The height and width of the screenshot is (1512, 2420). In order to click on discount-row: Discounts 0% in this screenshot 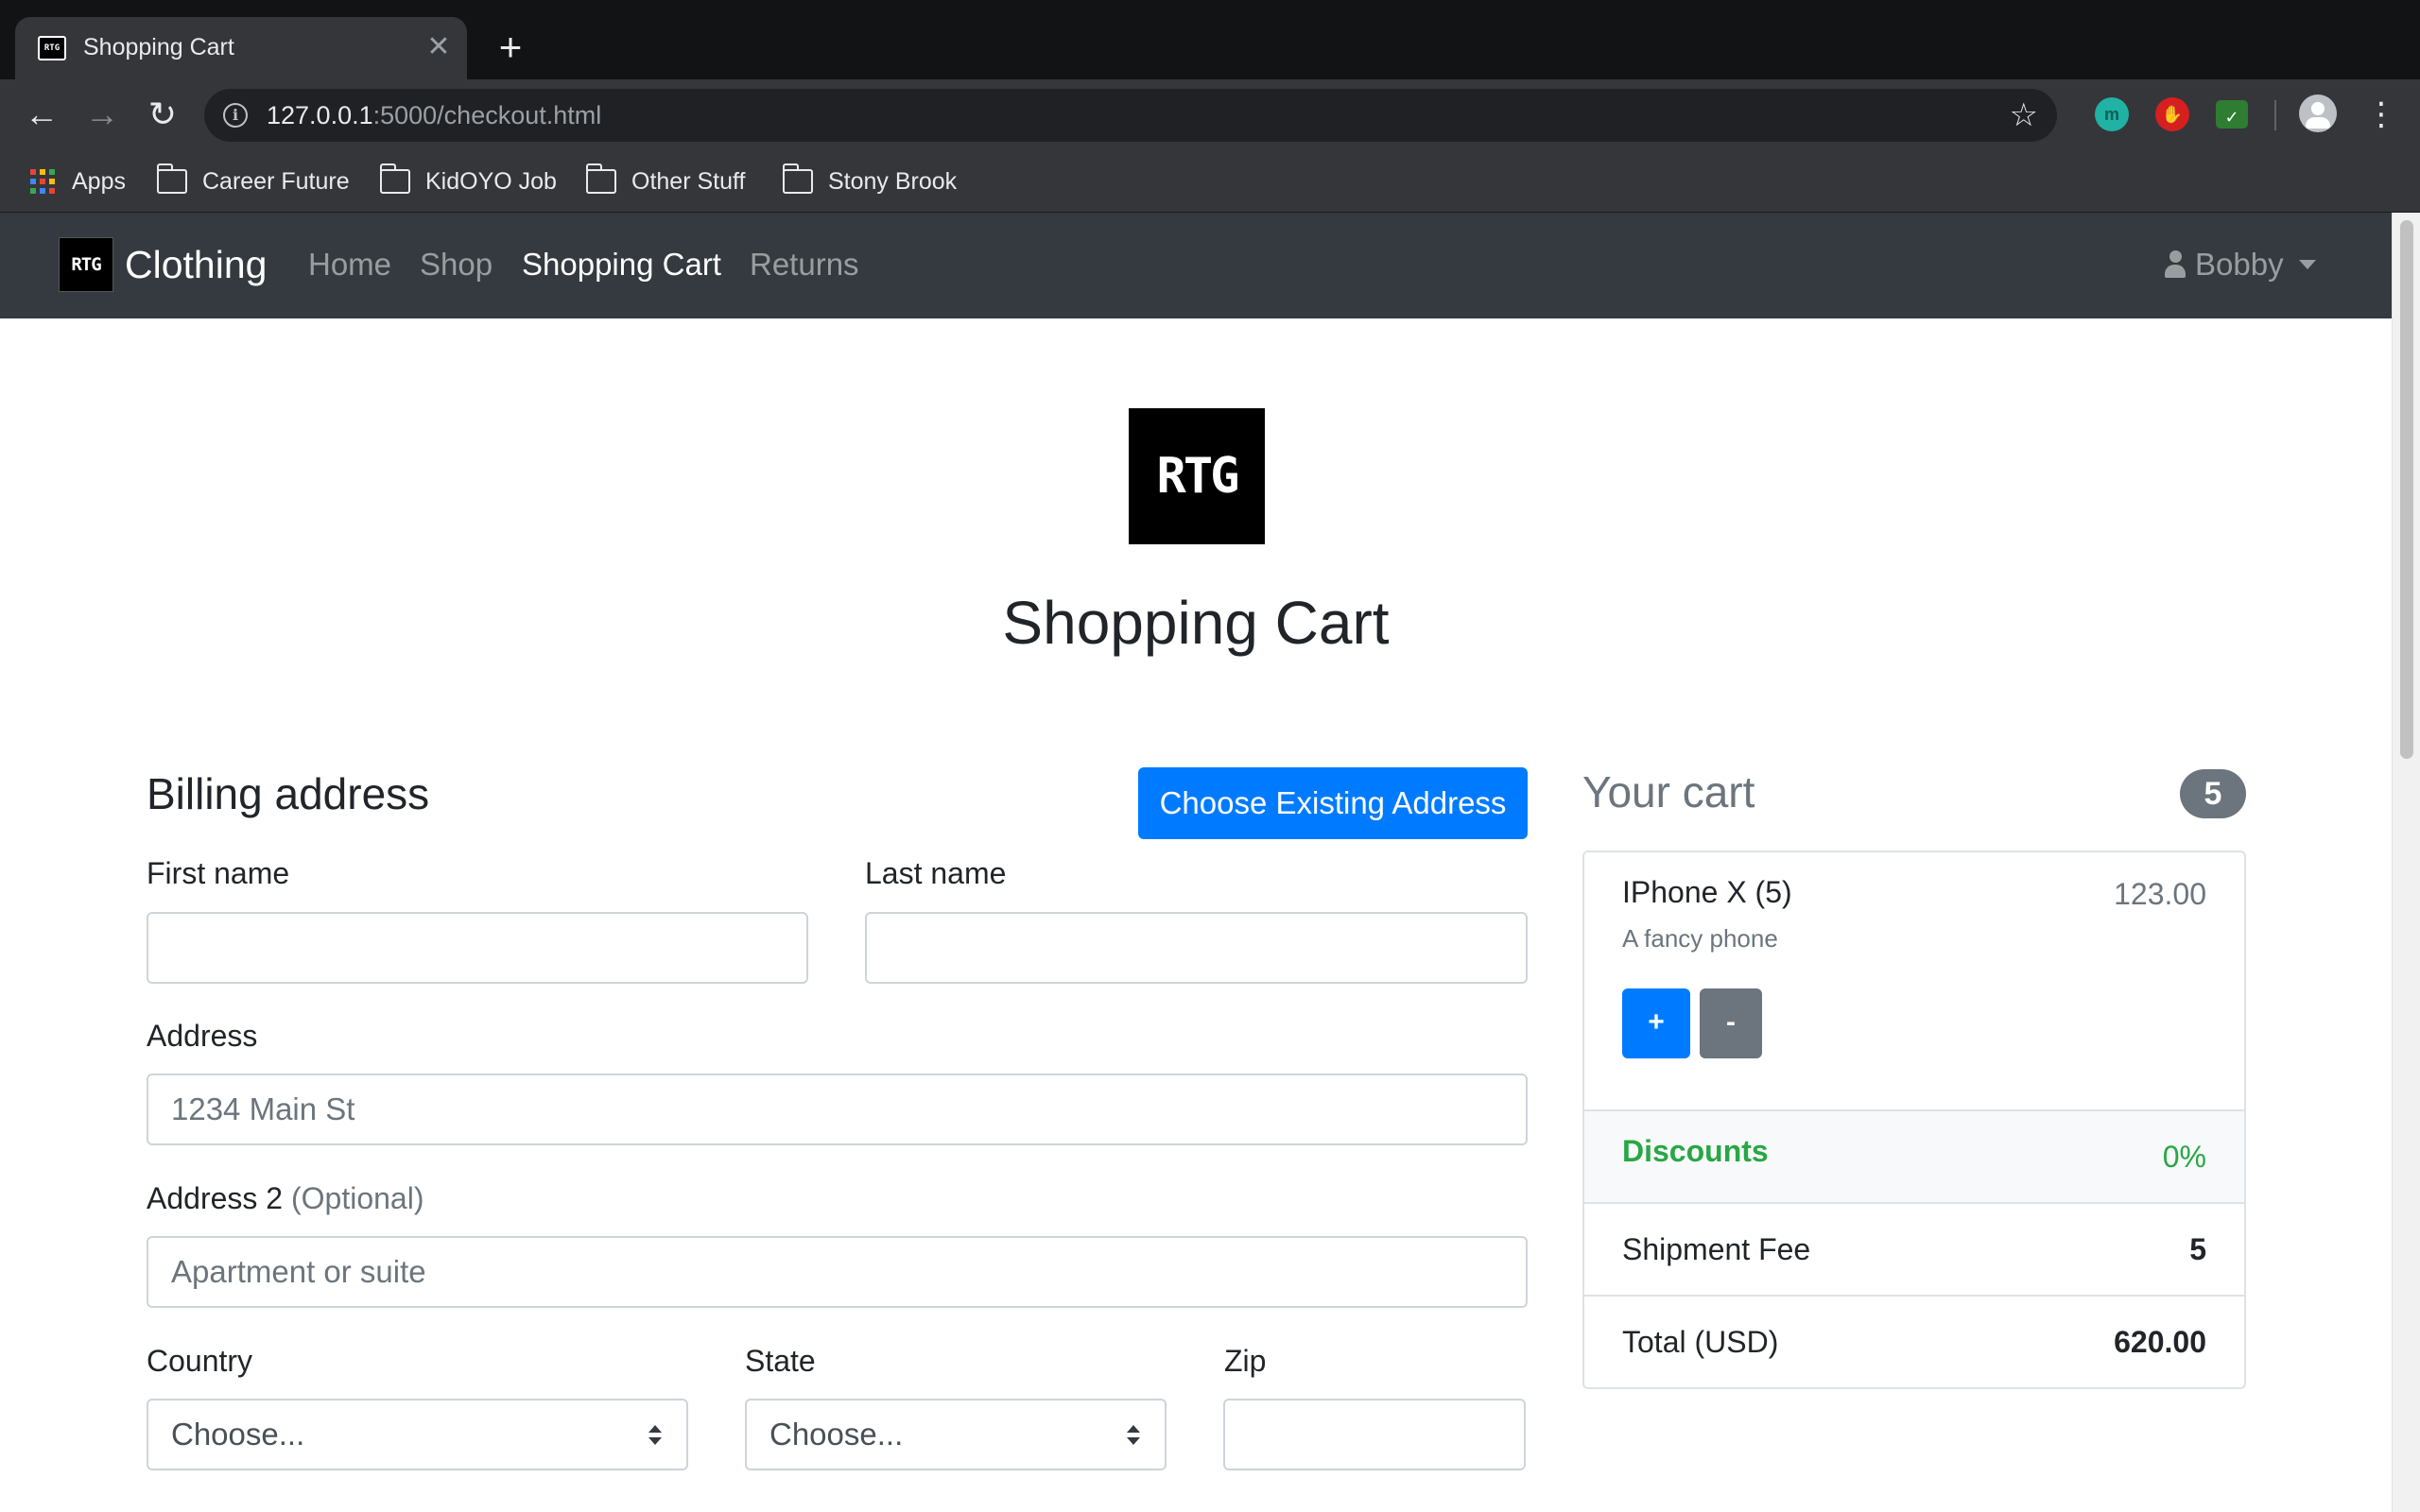, I will do `click(1914, 1157)`.